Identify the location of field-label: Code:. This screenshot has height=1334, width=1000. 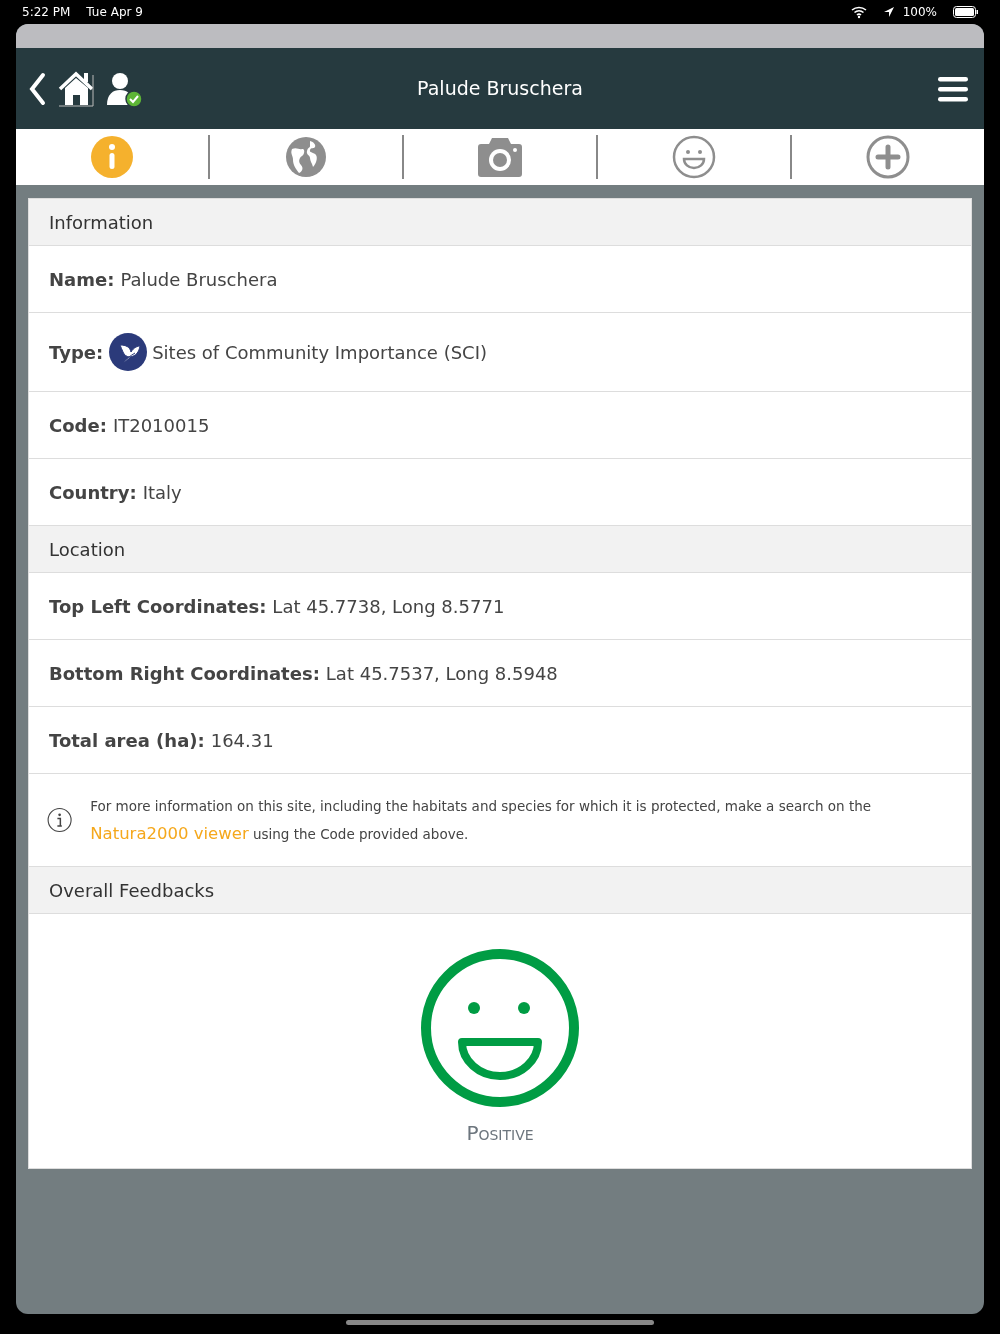
(78, 425).